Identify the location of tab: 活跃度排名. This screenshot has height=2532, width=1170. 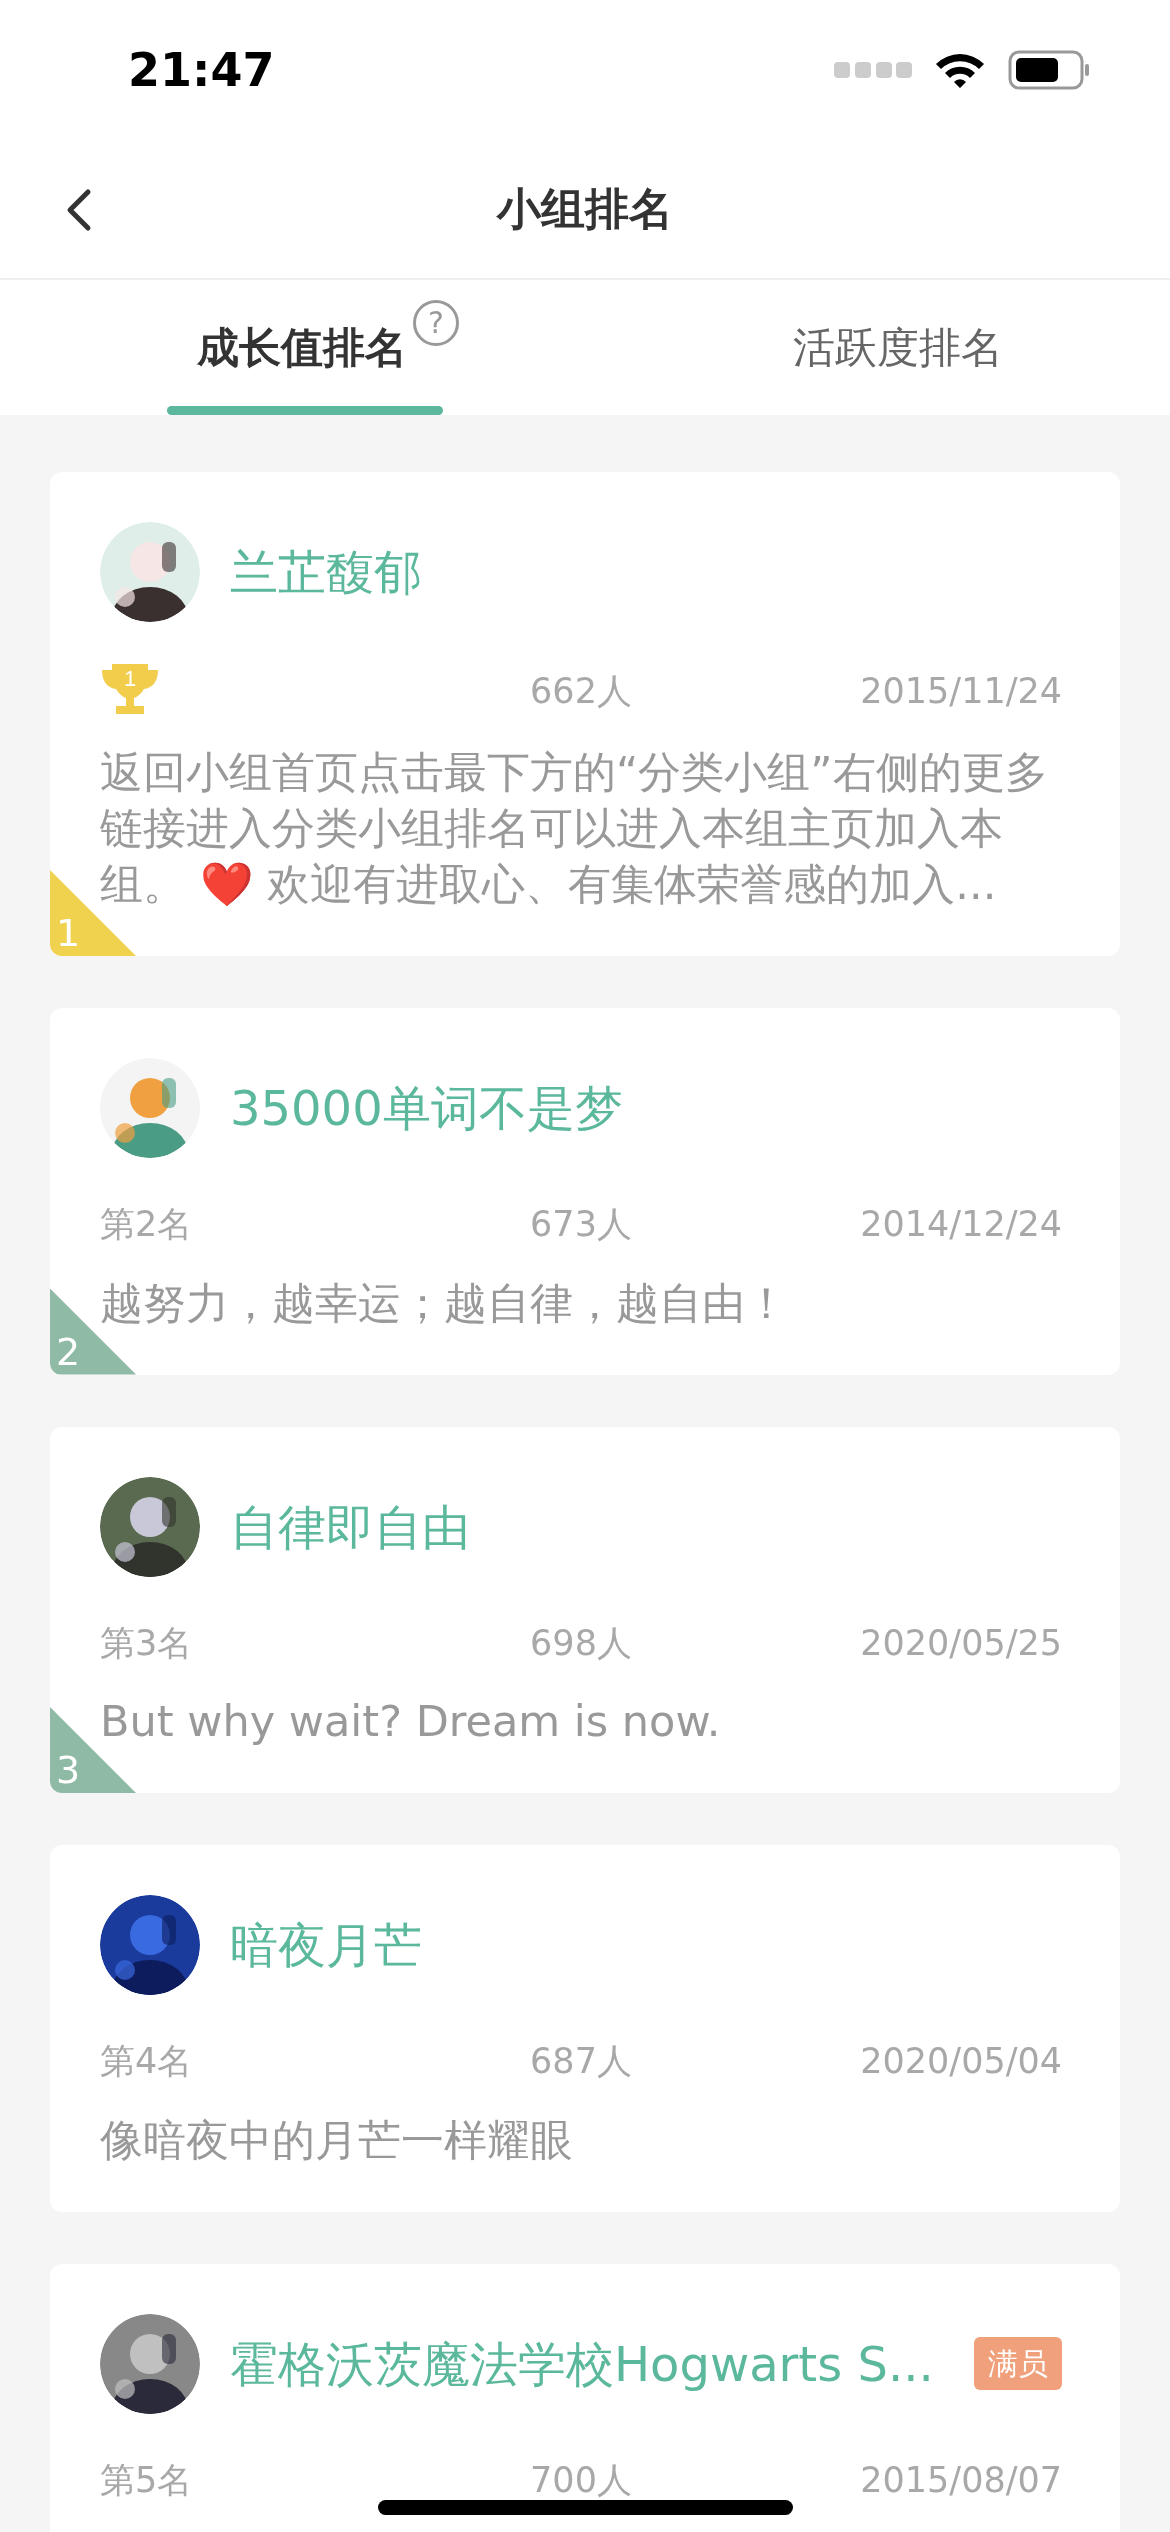
(898, 347).